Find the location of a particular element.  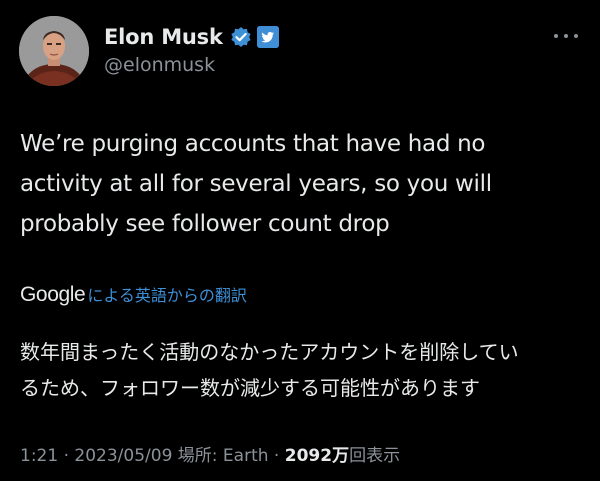

author-name-row: Elon Musk is located at coordinates (191, 37).